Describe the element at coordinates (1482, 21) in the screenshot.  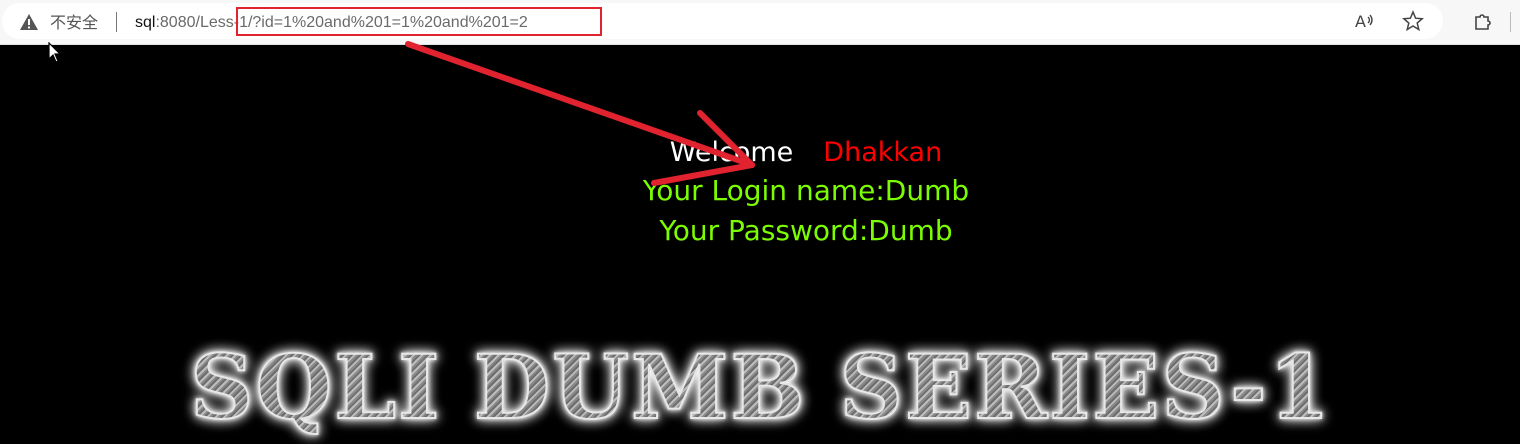
I see `extensions-icon` at that location.